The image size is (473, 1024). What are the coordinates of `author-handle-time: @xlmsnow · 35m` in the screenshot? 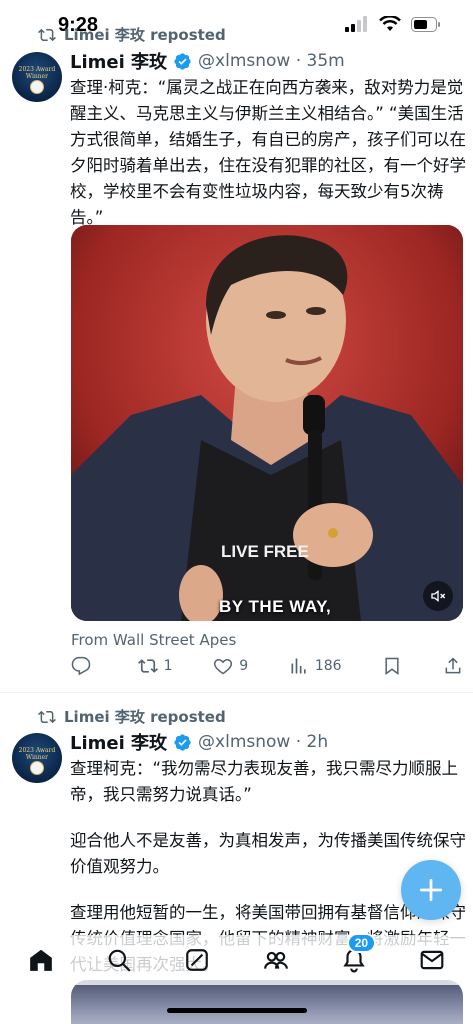 It's located at (271, 61).